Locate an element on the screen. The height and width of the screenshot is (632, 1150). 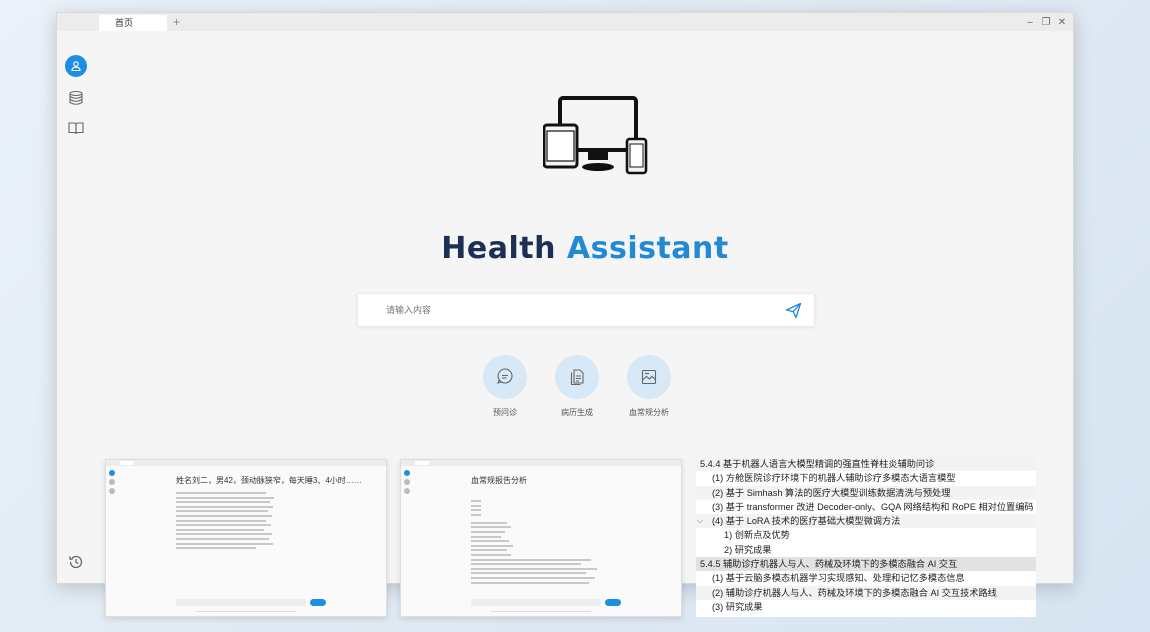
quick-action-blood-analysis: 血常规分析 is located at coordinates (649, 386).